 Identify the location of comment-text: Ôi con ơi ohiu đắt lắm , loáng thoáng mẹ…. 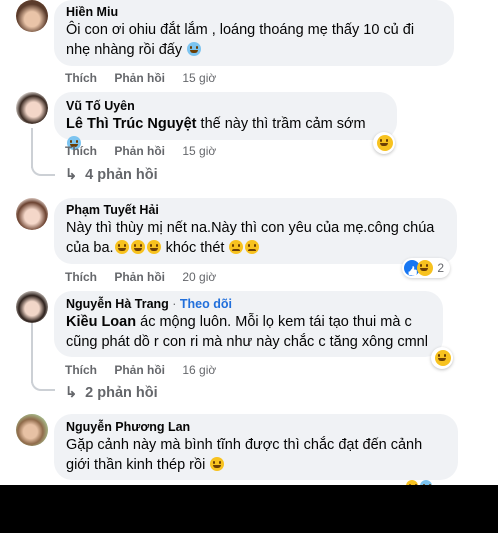
(240, 40).